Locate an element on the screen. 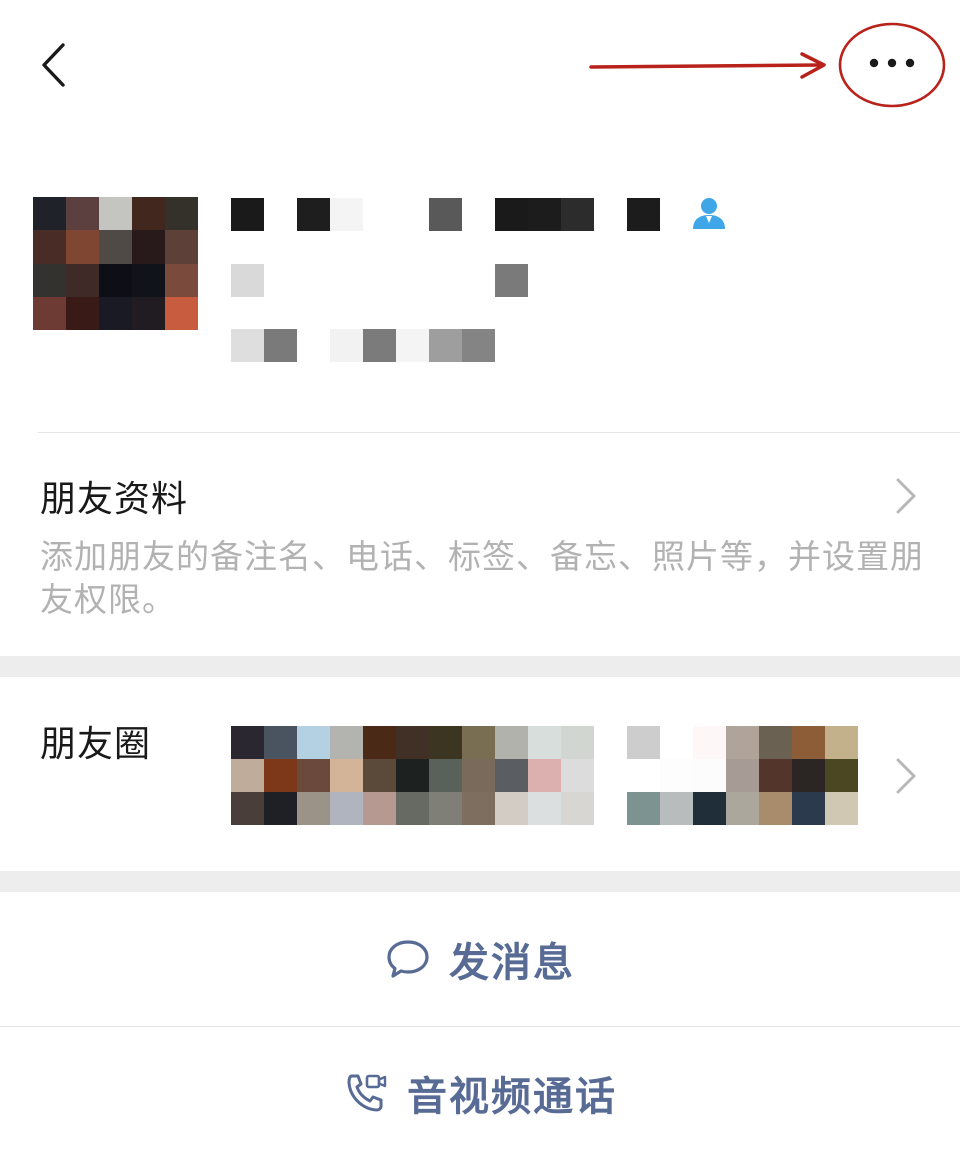 The width and height of the screenshot is (960, 1159). ellipsis-icon is located at coordinates (892, 63).